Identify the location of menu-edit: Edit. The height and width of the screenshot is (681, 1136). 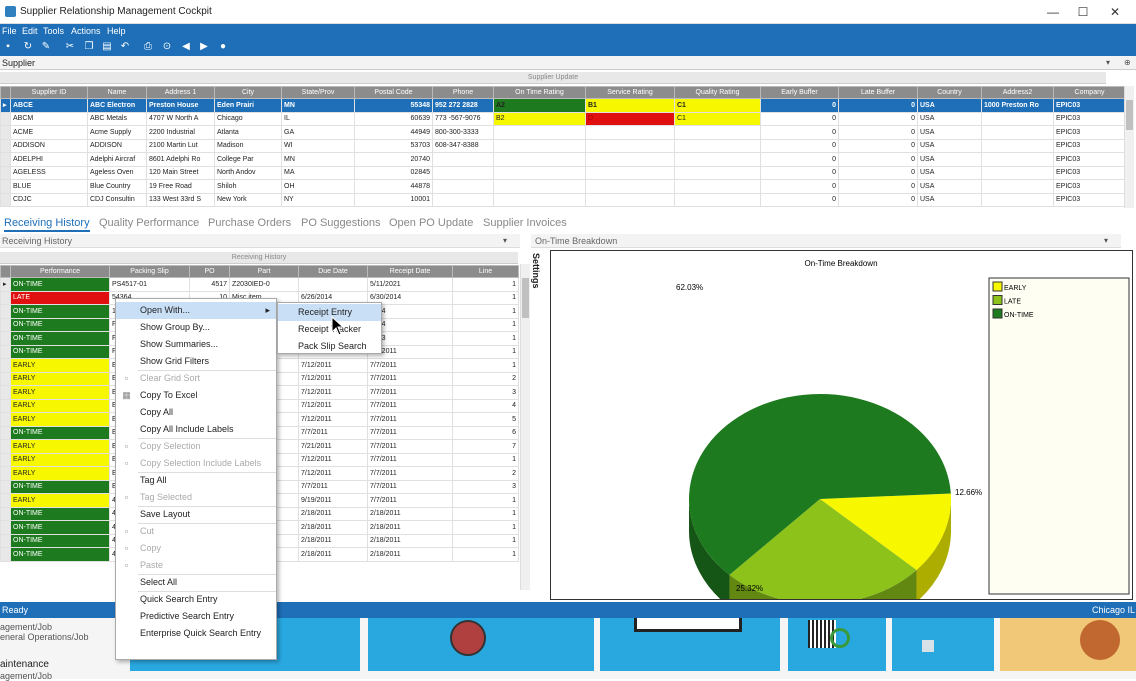
(30, 31).